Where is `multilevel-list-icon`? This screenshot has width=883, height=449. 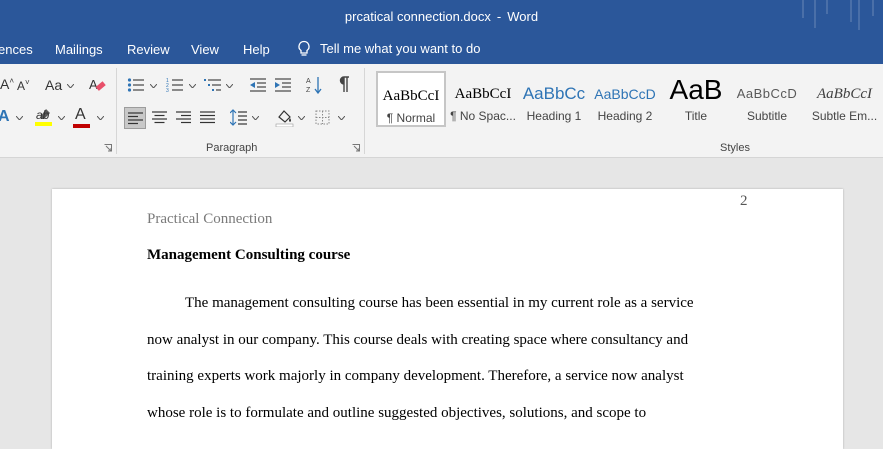 multilevel-list-icon is located at coordinates (213, 85).